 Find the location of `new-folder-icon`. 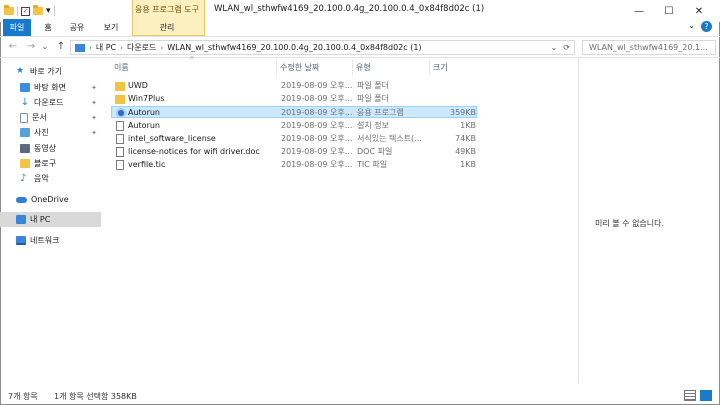

new-folder-icon is located at coordinates (38, 10).